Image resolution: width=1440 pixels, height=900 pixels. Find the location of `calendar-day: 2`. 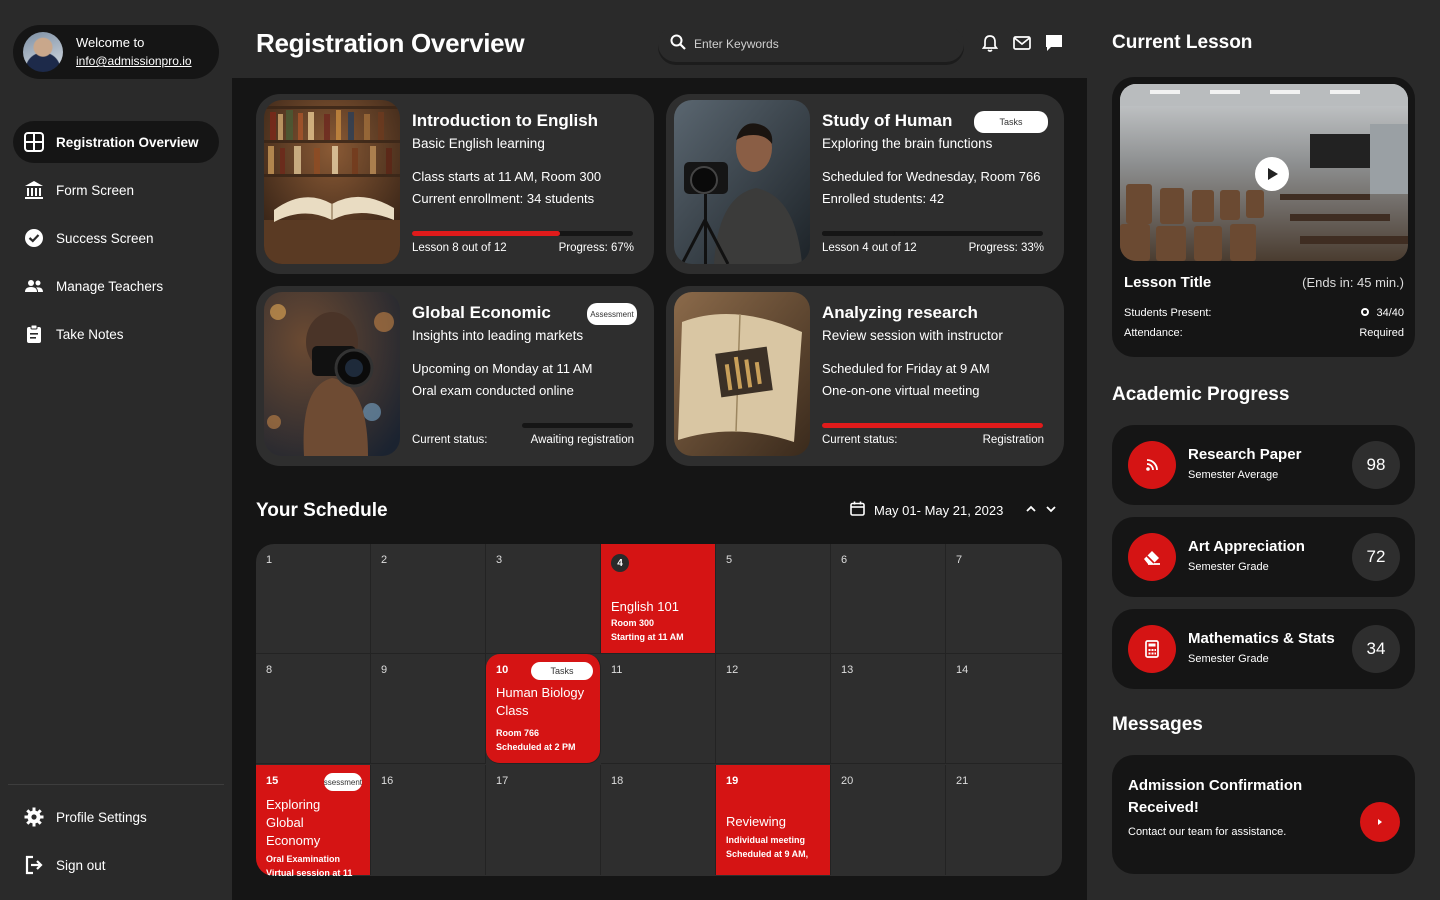

calendar-day: 2 is located at coordinates (428, 599).